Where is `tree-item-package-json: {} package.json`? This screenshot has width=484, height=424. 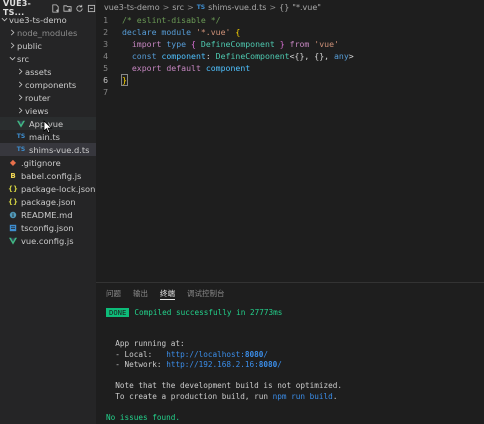 tree-item-package-json: {} package.json is located at coordinates (48, 201).